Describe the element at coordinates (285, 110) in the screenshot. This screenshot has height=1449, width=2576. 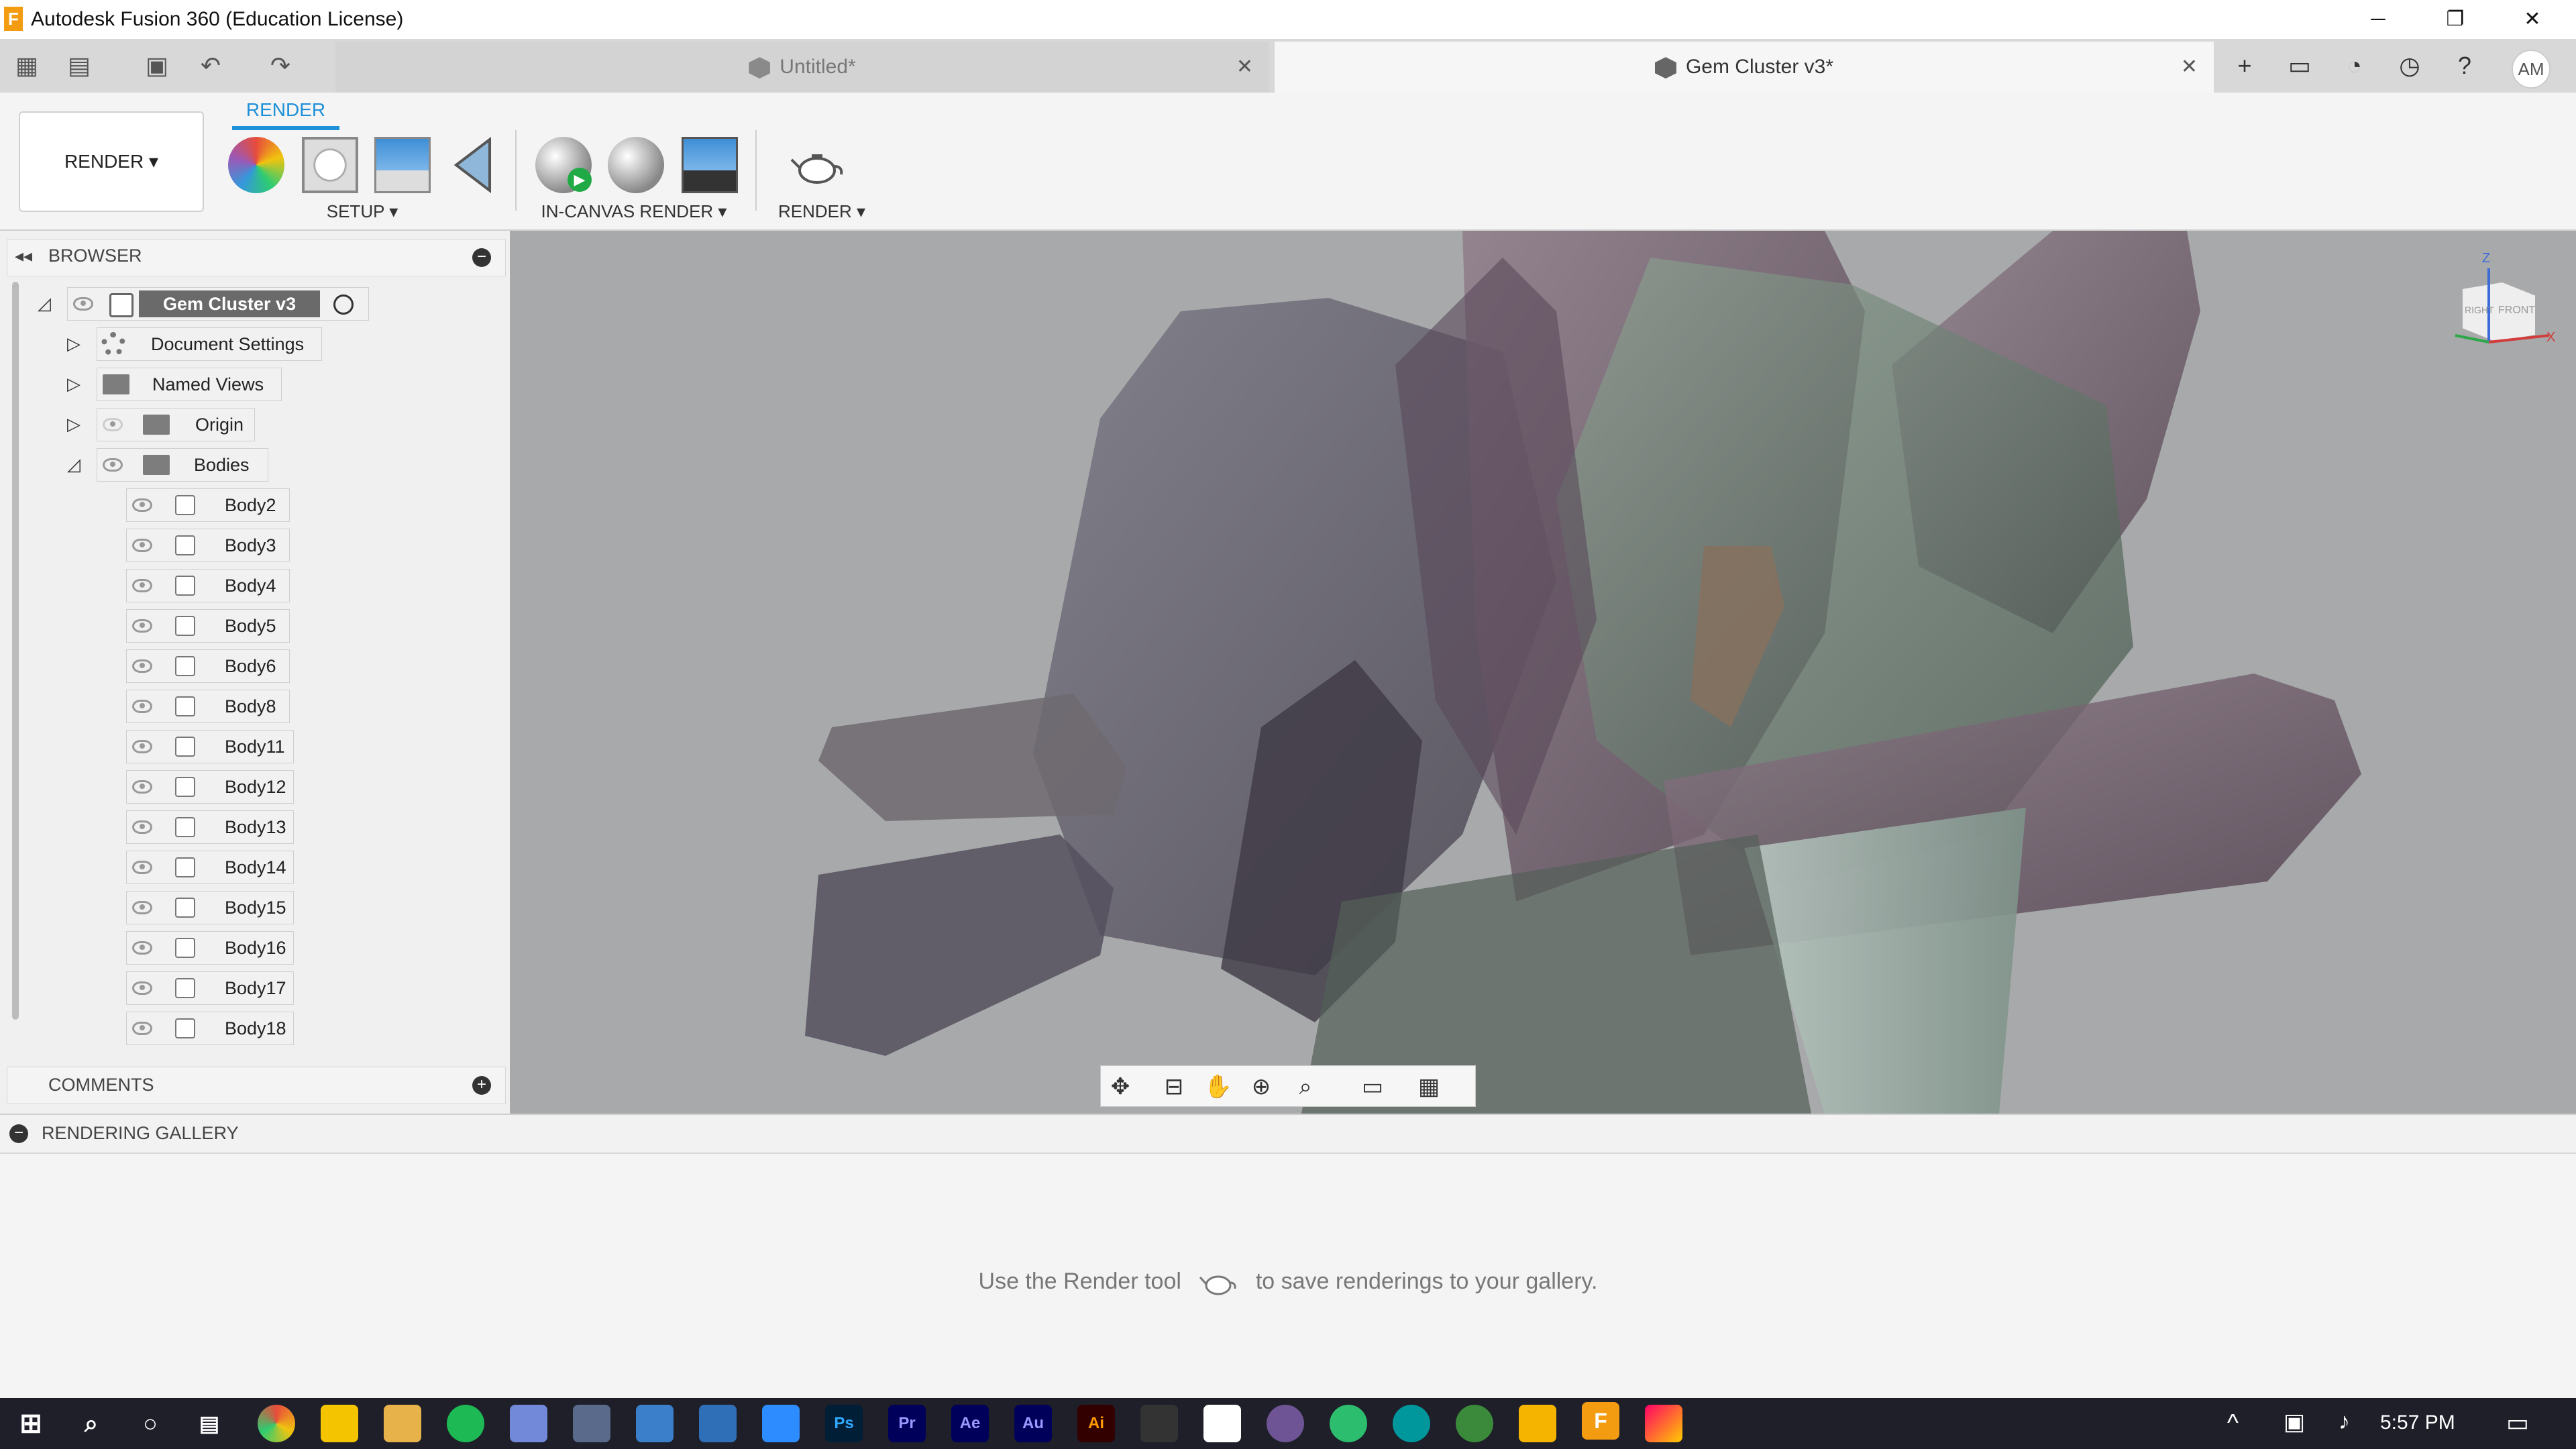
I see `tab-render: RENDER` at that location.